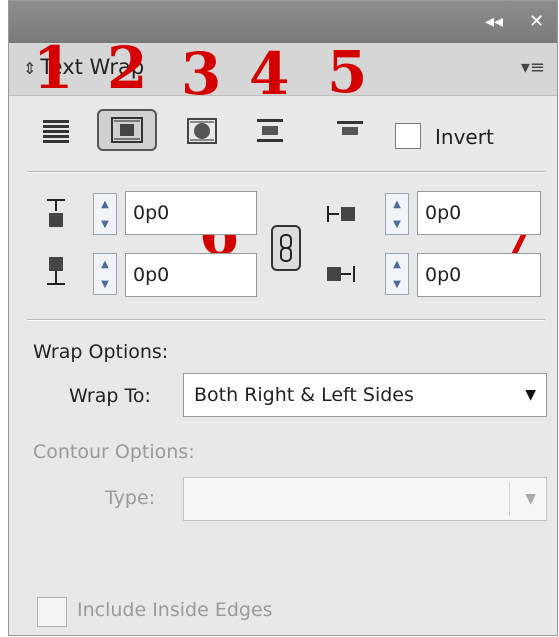 This screenshot has width=559, height=637. I want to click on top-offset-spinner: ▲ ▼, so click(105, 214).